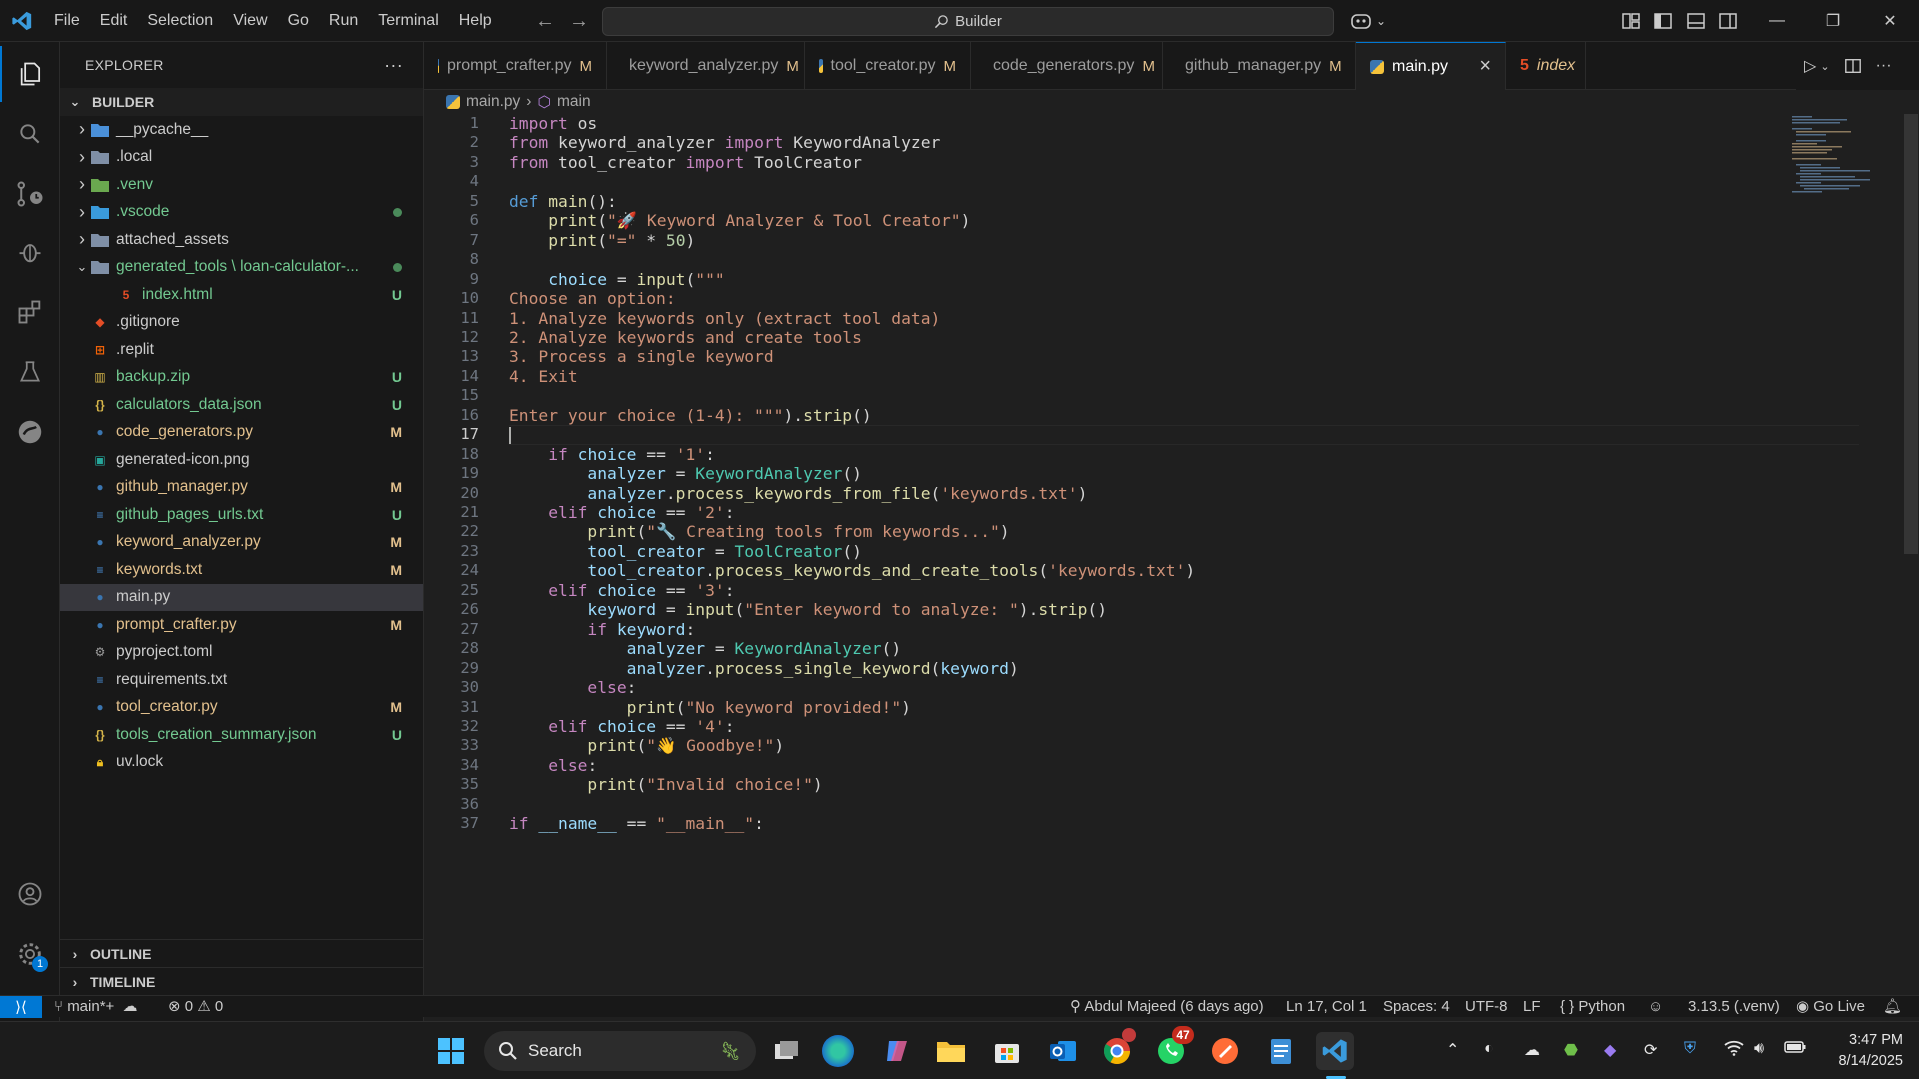 The height and width of the screenshot is (1079, 1919). Describe the element at coordinates (545, 21) in the screenshot. I see `back-arrow-icon: ←` at that location.